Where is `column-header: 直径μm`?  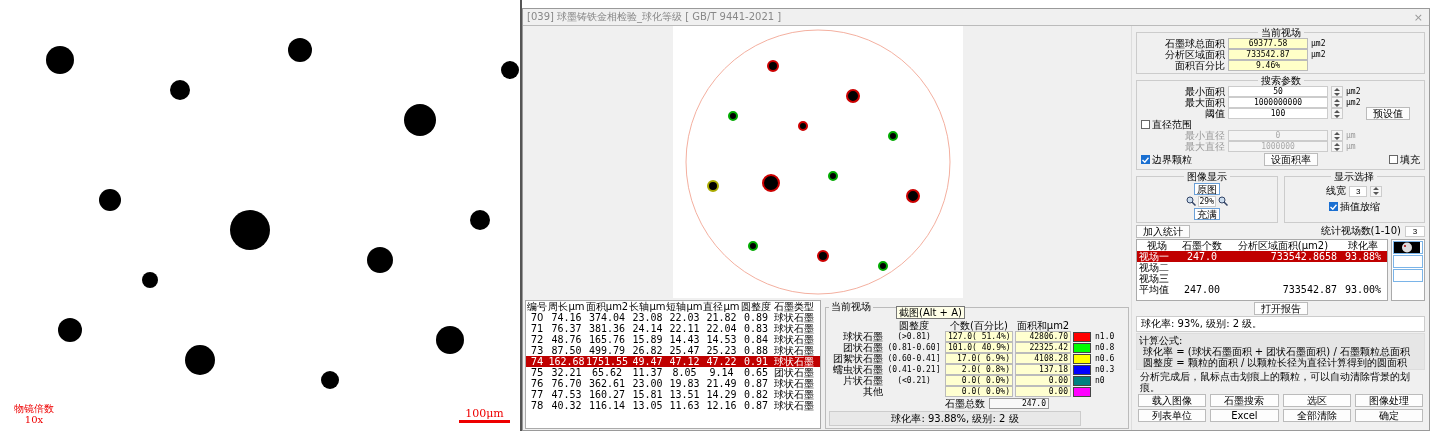 column-header: 直径μm is located at coordinates (721, 306).